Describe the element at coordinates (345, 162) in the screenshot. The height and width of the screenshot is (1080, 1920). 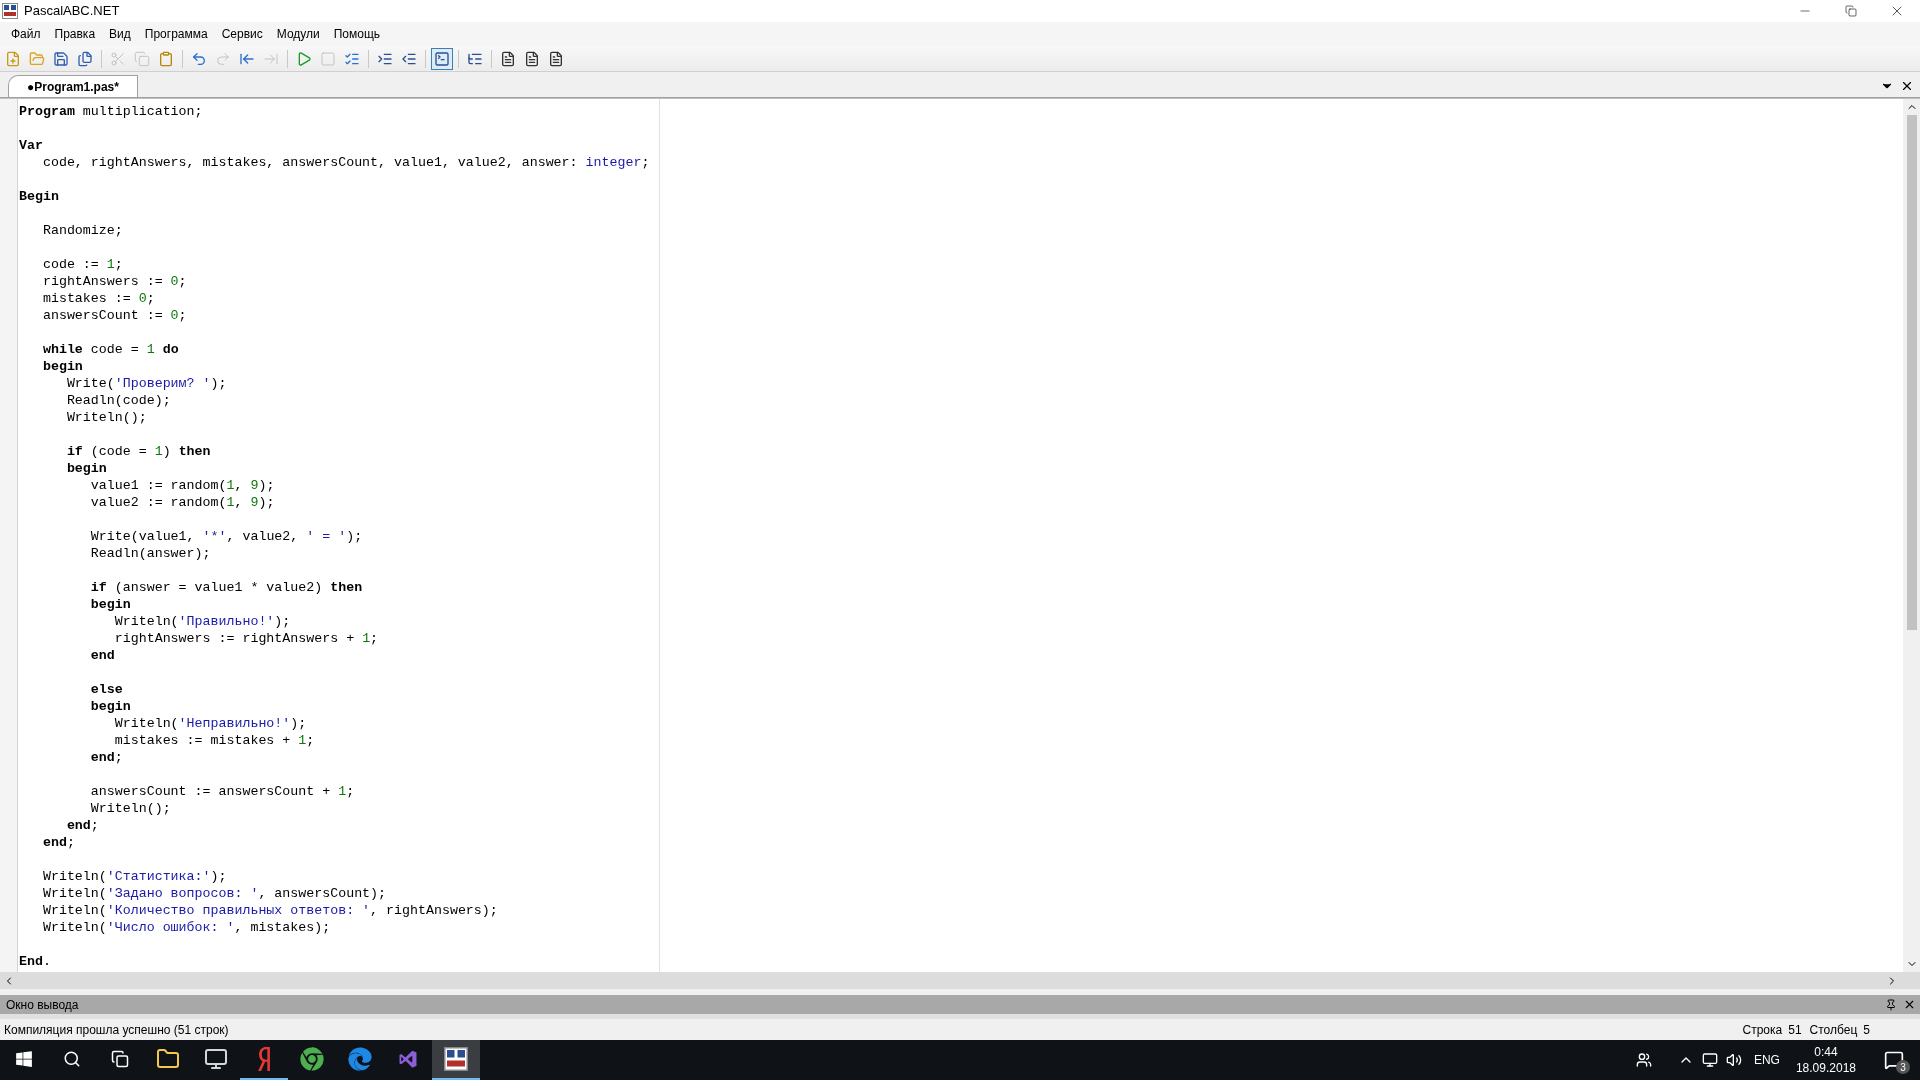
I see `code-line: code, rightAnswers, mistakes, answersCount, value1, value2, answer: integer;` at that location.